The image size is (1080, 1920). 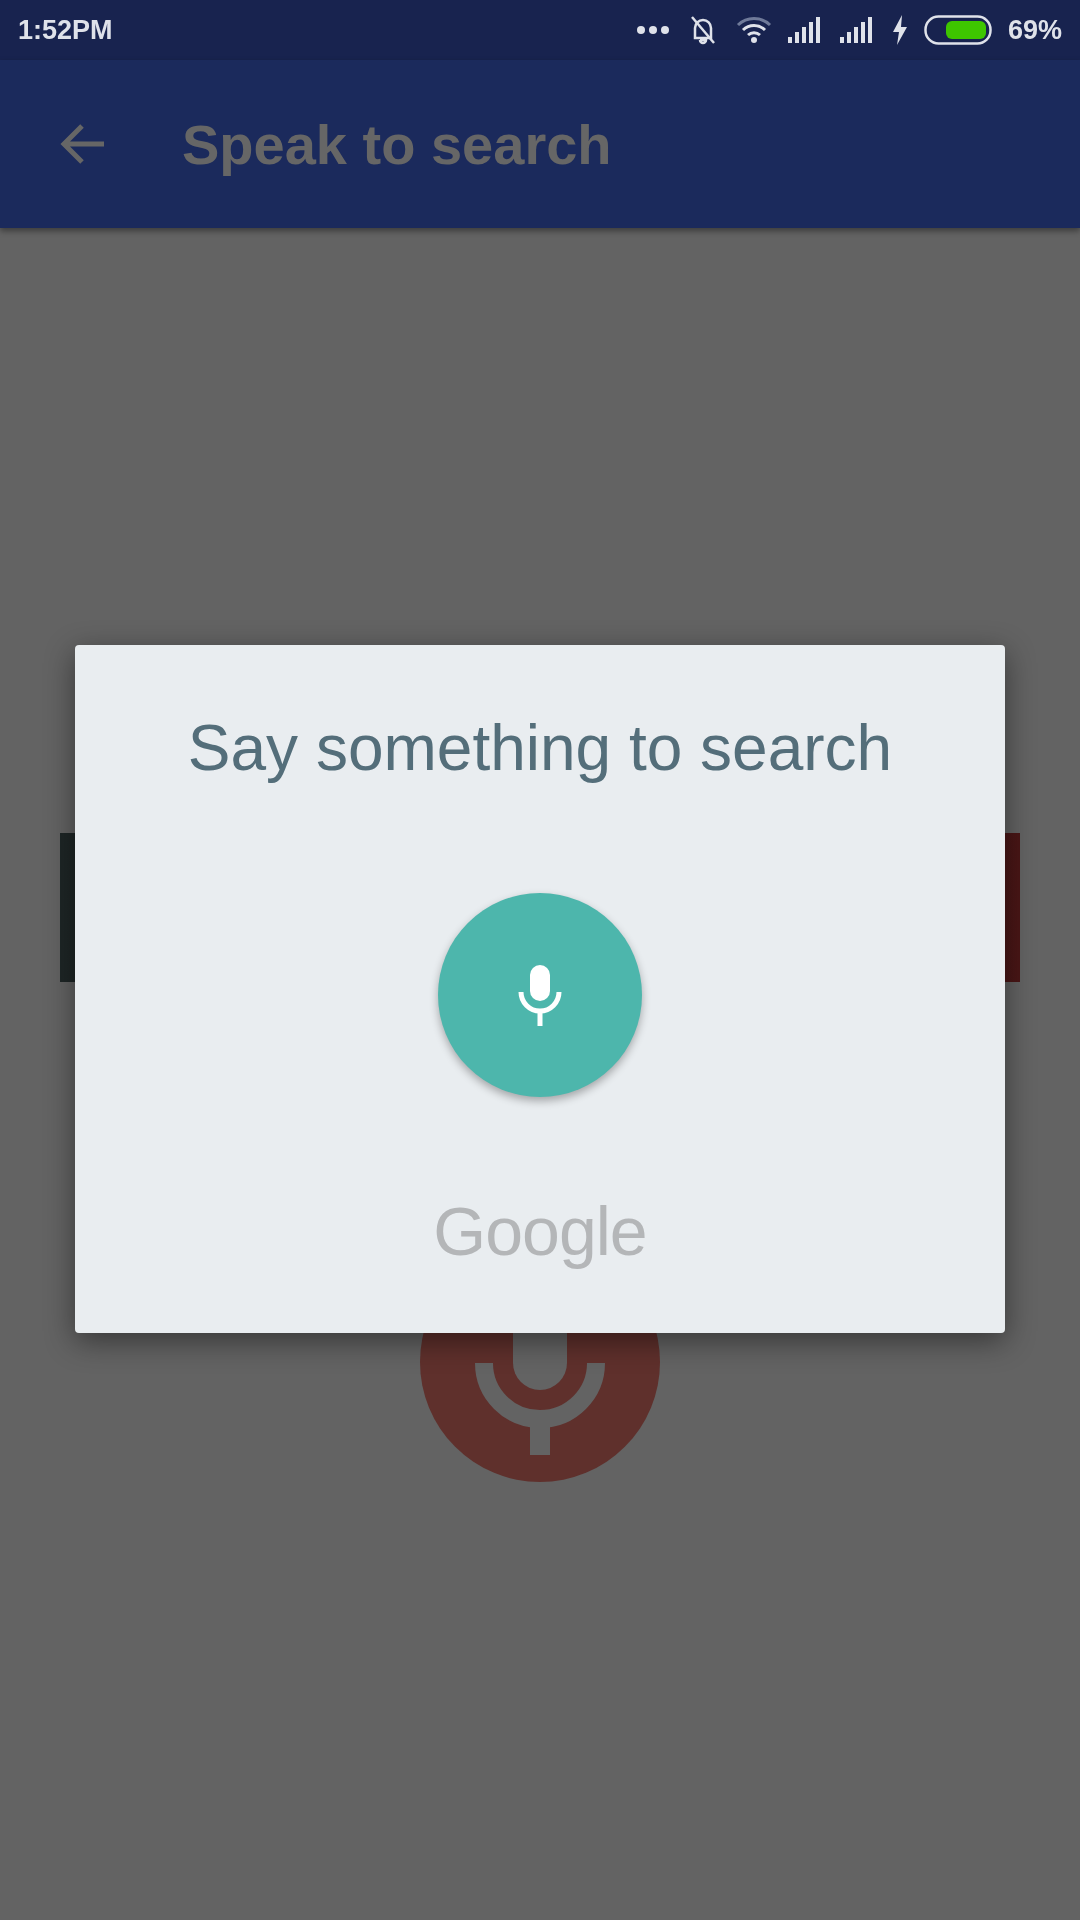 I want to click on battery-percent: 69%, so click(x=1034, y=30).